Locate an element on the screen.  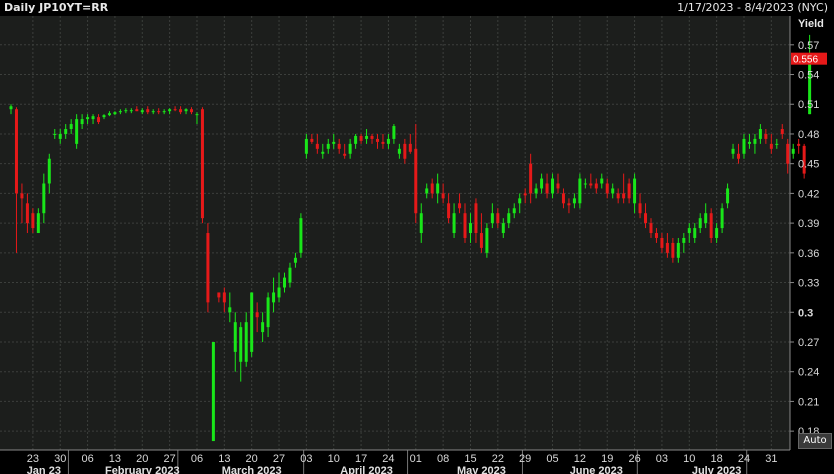
instrument-title: Daily JP10YT=RR is located at coordinates (56, 7).